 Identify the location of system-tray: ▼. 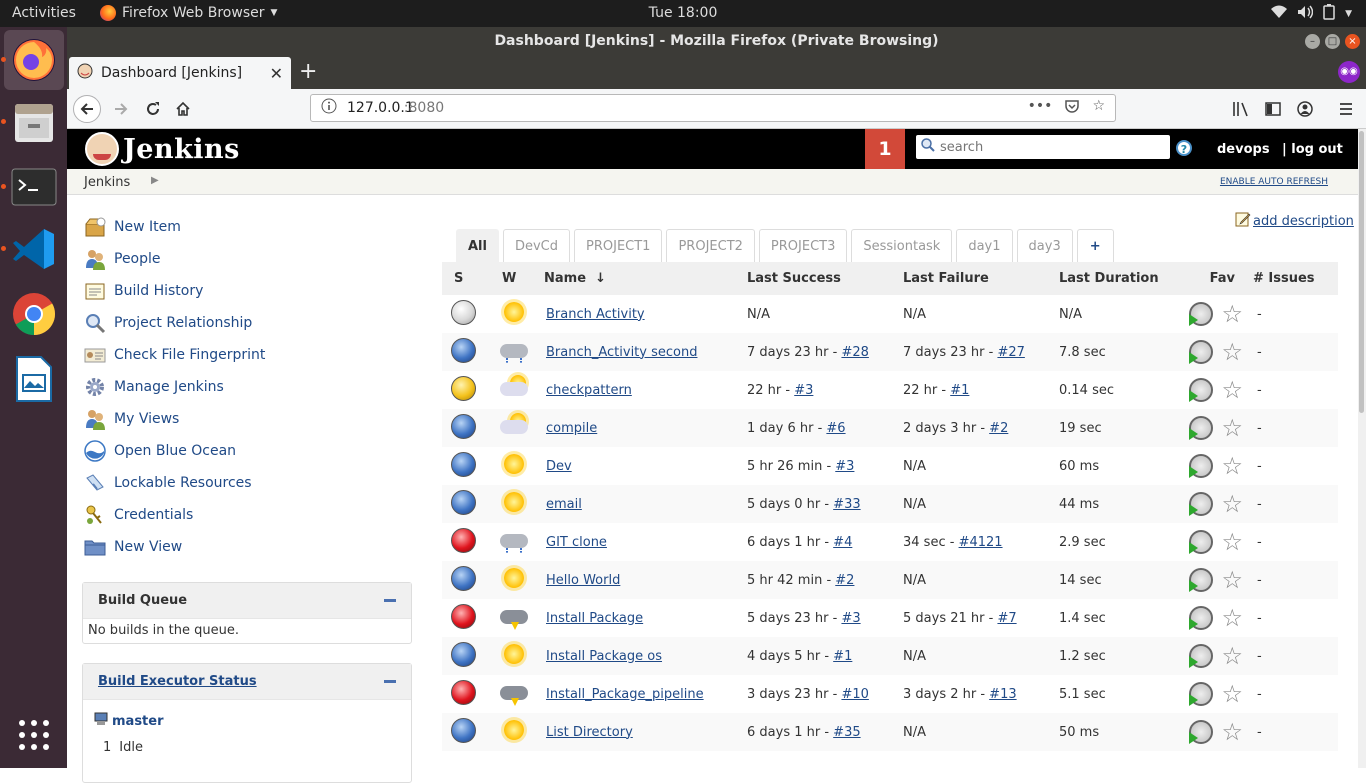
(1311, 14).